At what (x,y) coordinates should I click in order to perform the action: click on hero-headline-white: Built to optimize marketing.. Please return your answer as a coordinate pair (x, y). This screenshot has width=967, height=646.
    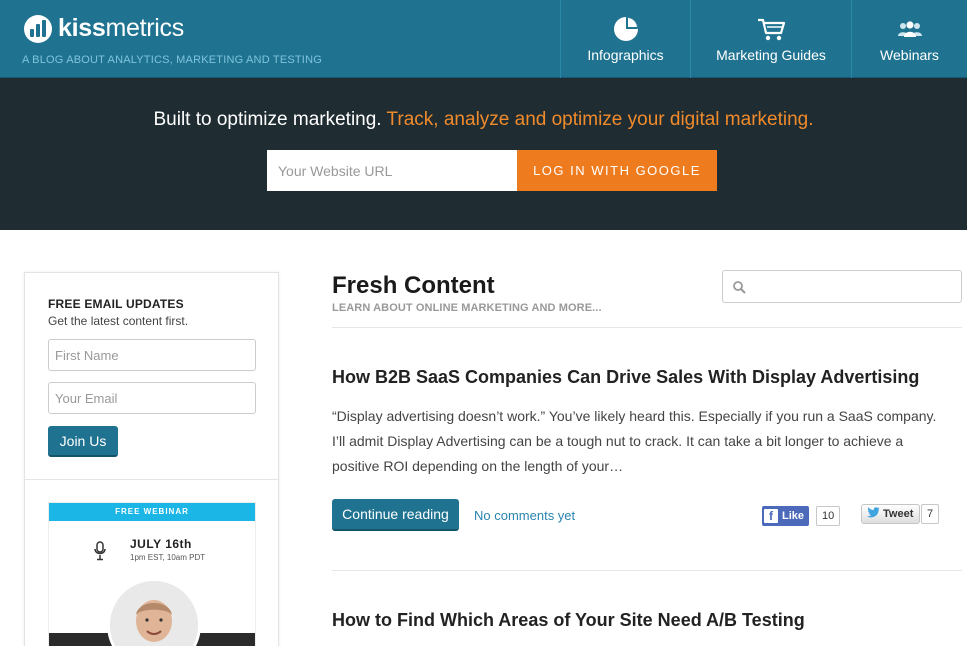
    Looking at the image, I should click on (267, 119).